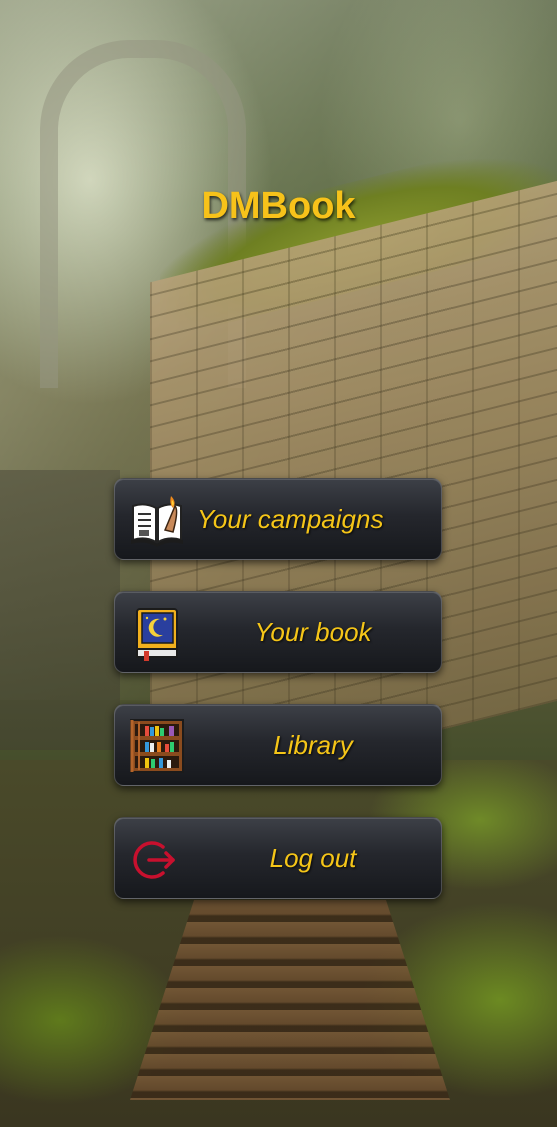  I want to click on logout-button: Log out, so click(278, 858).